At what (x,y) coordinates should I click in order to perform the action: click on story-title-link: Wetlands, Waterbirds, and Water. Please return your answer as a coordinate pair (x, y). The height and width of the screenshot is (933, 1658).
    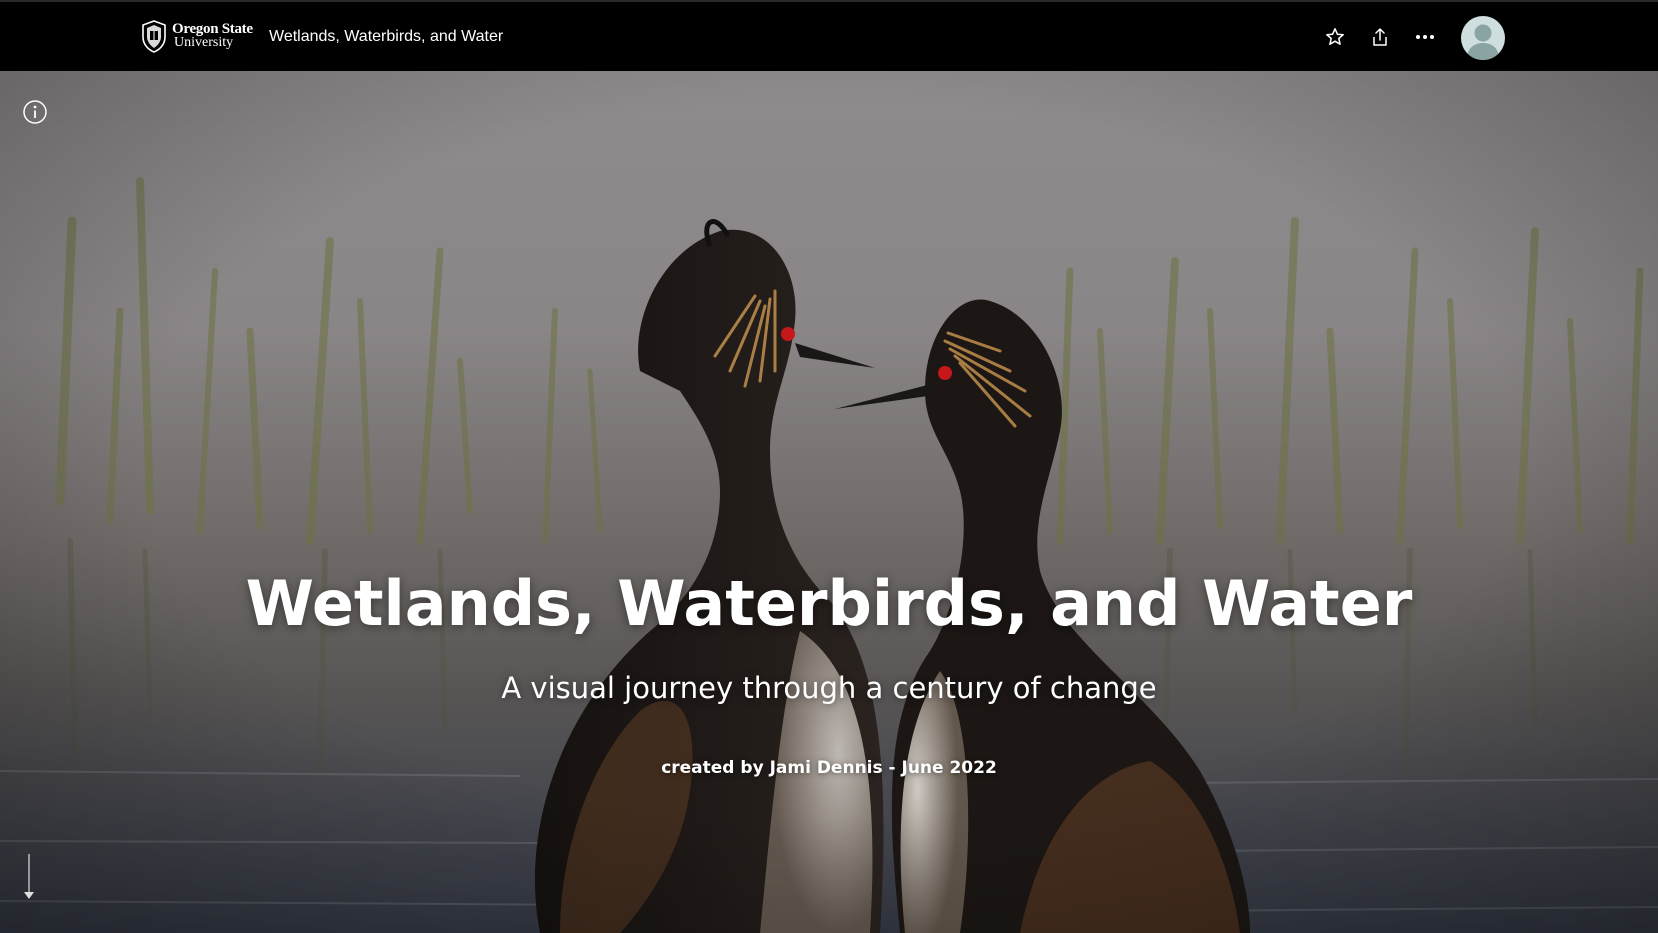
    Looking at the image, I should click on (386, 37).